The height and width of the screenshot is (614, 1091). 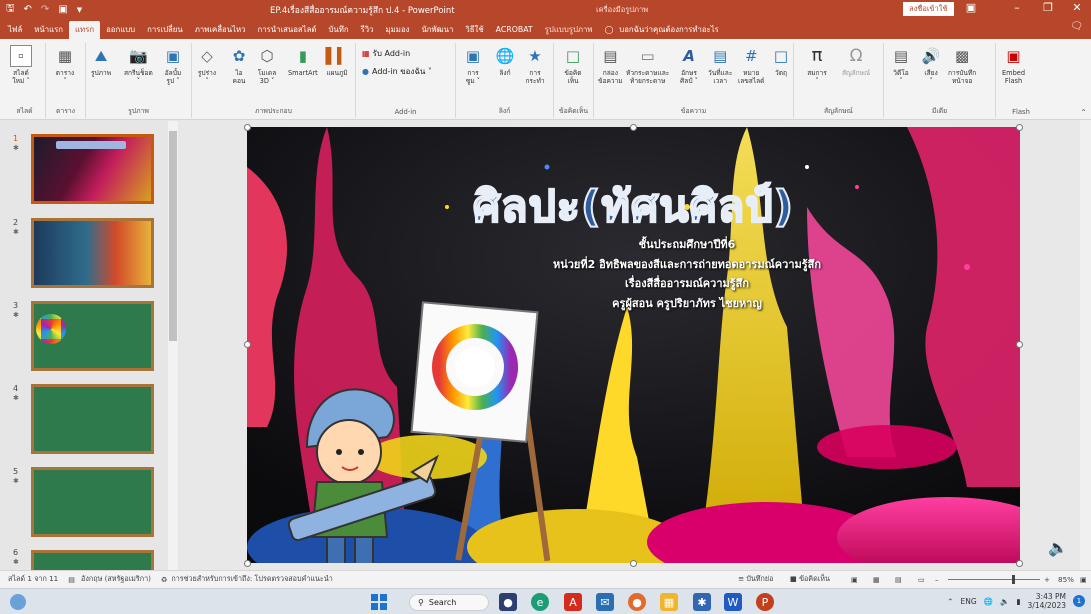 I want to click on word-icon: W, so click(x=733, y=602).